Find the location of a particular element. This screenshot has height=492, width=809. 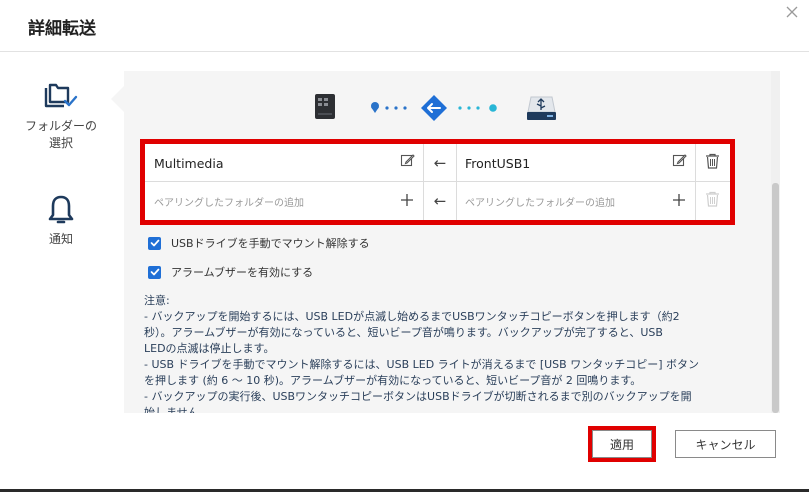

pairing-row-add: ペアリングしたフォルダーの追加 ← ペアリングしたフォルダーの追加 is located at coordinates (437, 201).